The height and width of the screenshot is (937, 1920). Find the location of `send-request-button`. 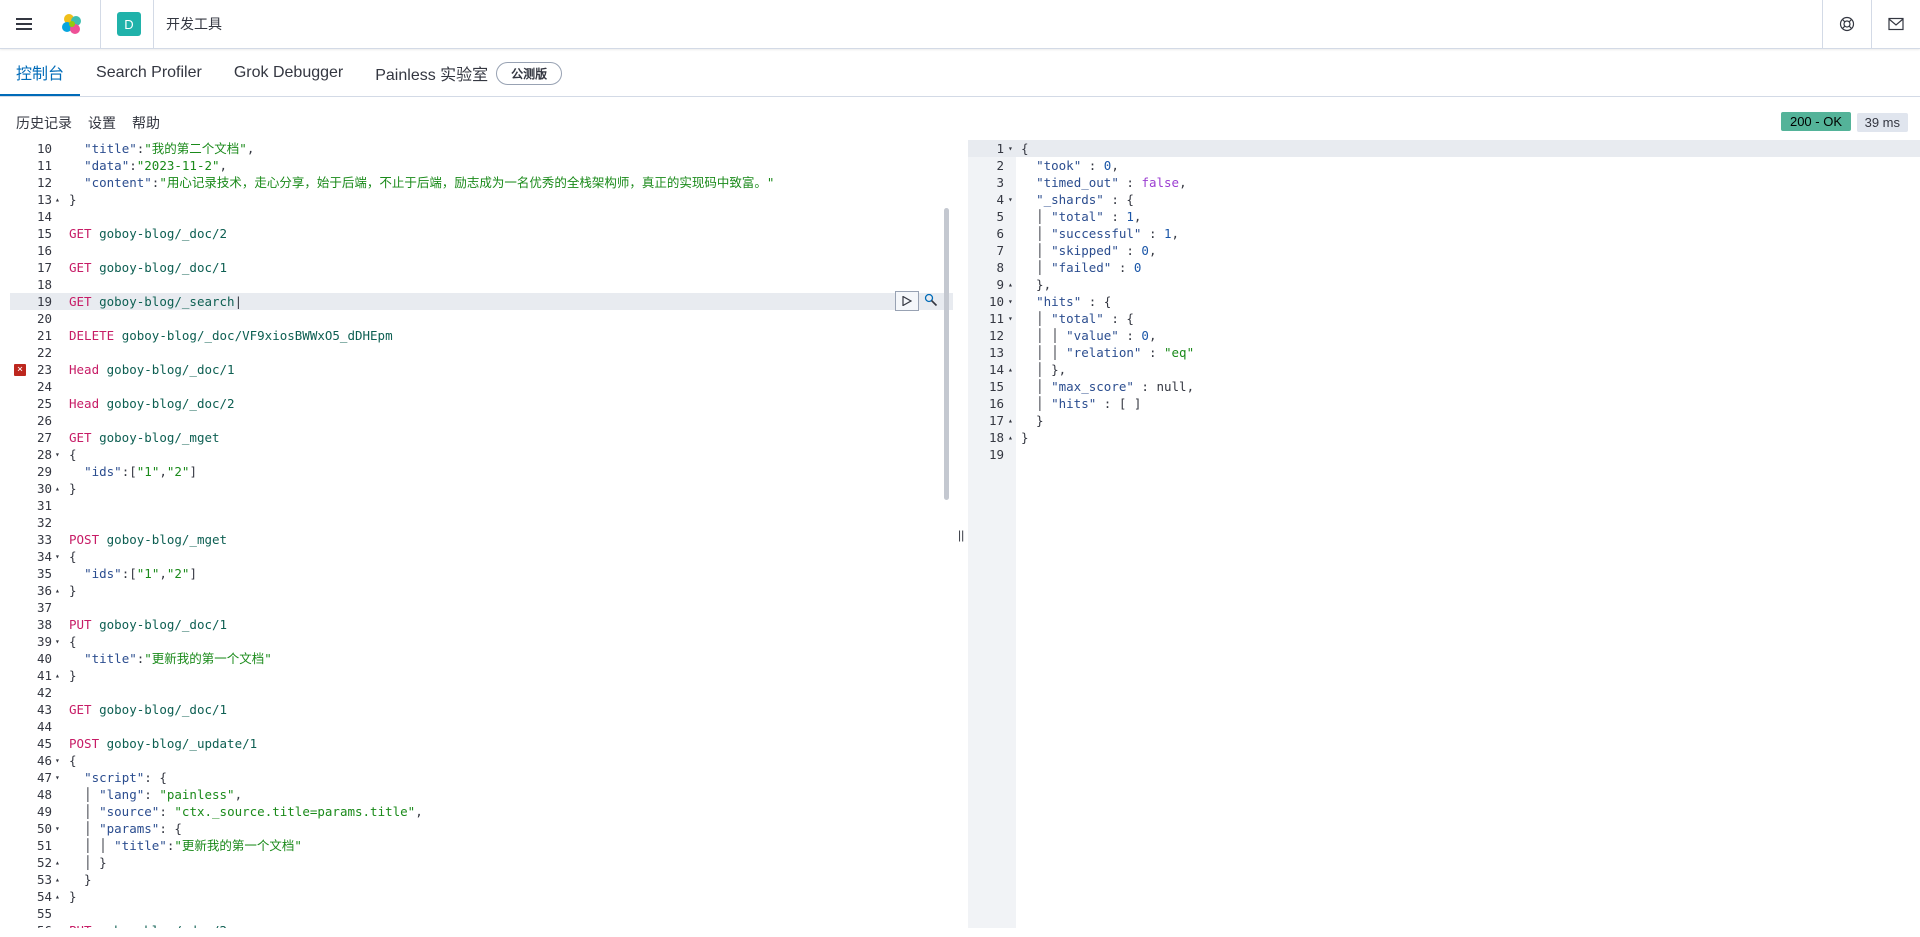

send-request-button is located at coordinates (907, 301).